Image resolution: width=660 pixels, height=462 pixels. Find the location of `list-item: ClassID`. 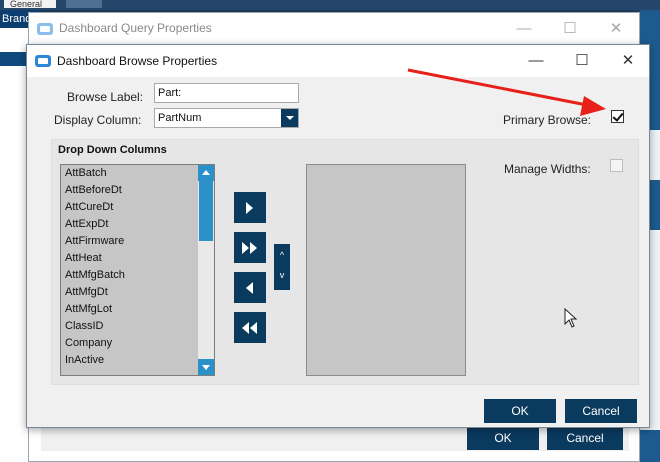

list-item: ClassID is located at coordinates (137, 326).